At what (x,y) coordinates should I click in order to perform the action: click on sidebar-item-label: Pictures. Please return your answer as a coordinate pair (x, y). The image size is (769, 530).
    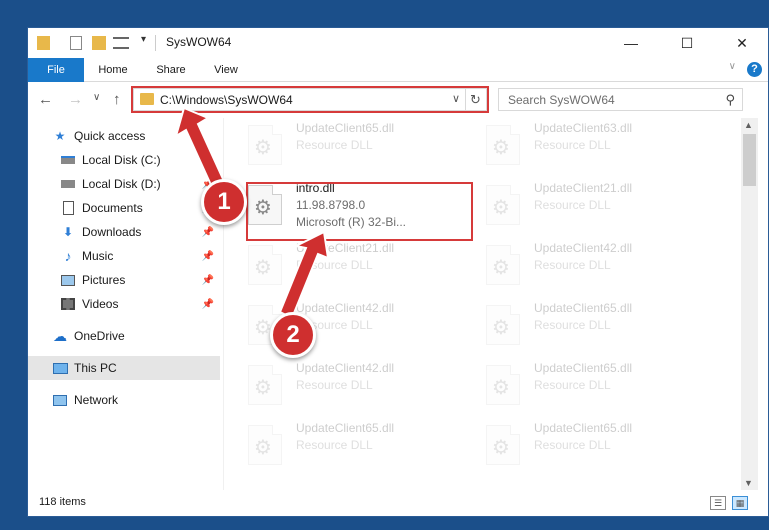
    Looking at the image, I should click on (104, 280).